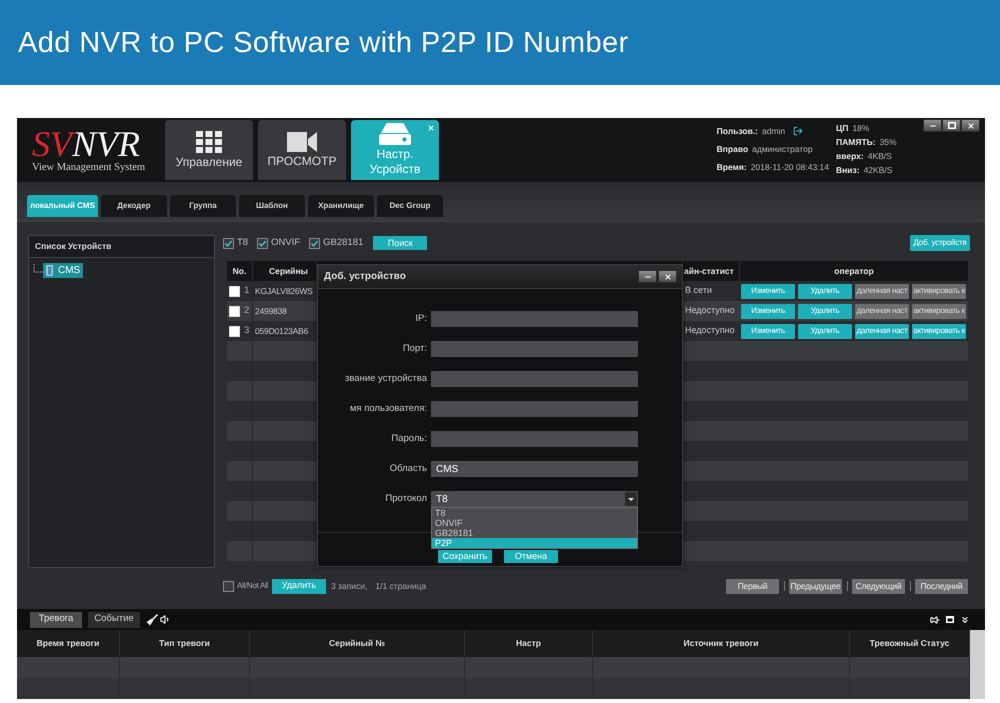 This screenshot has width=1000, height=703. Describe the element at coordinates (534, 543) in the screenshot. I see `dropdown-option: P2P` at that location.